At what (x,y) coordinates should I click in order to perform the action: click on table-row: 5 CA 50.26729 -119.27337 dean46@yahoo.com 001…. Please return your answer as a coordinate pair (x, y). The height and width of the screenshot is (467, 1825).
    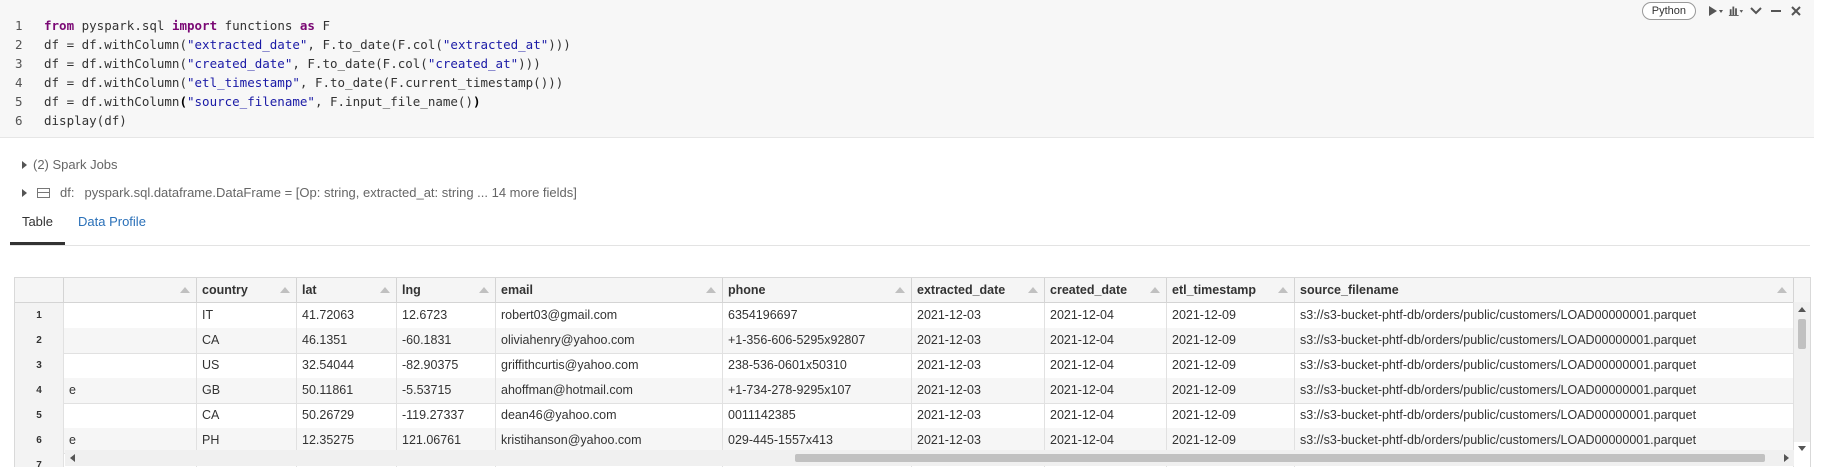
    Looking at the image, I should click on (904, 416).